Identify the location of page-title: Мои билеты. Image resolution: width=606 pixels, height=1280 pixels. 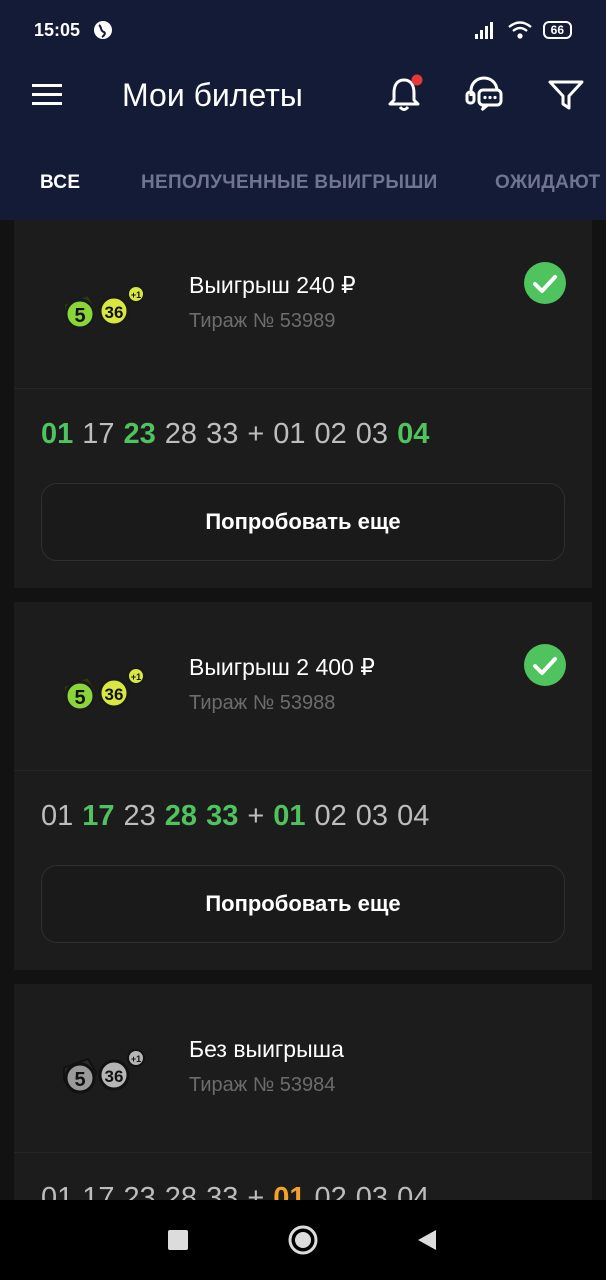
(212, 95).